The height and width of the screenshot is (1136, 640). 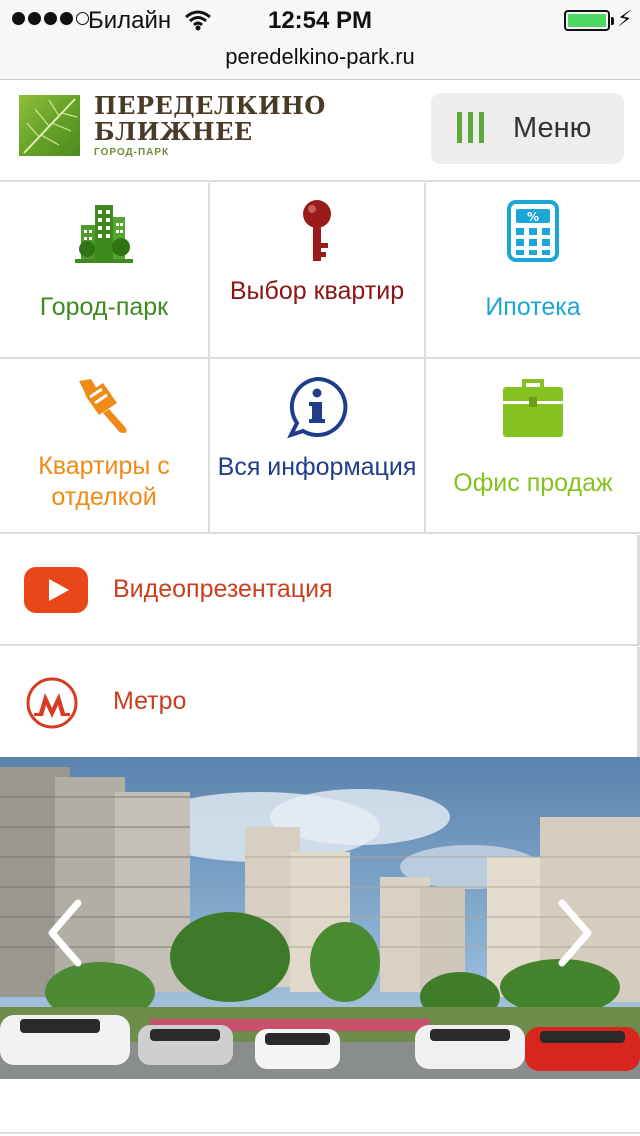 What do you see at coordinates (105, 271) in the screenshot?
I see `tile-city-park: Город-парк` at bounding box center [105, 271].